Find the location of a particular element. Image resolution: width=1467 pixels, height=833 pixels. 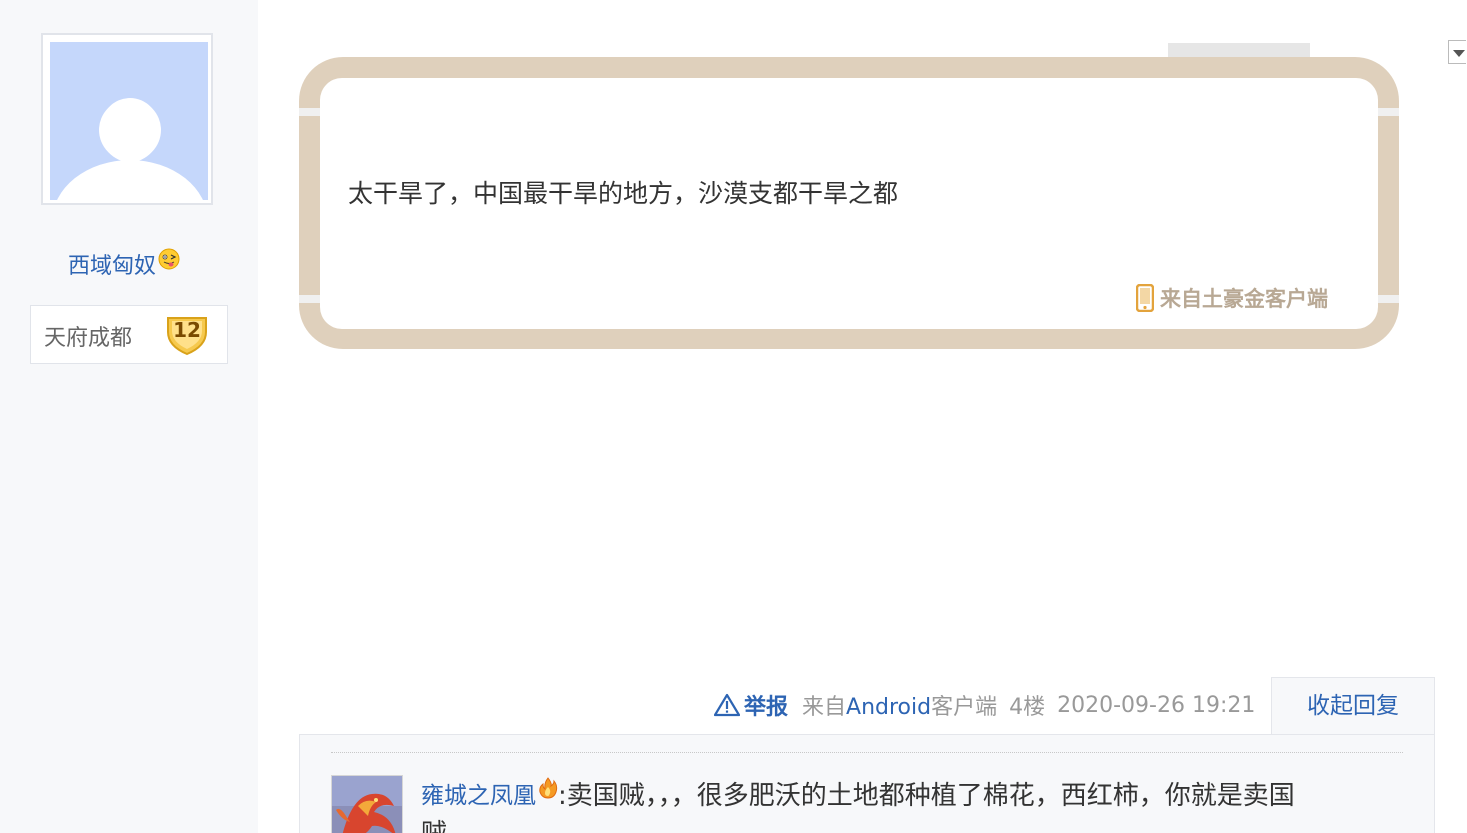

more-options-dropdown is located at coordinates (1457, 52).